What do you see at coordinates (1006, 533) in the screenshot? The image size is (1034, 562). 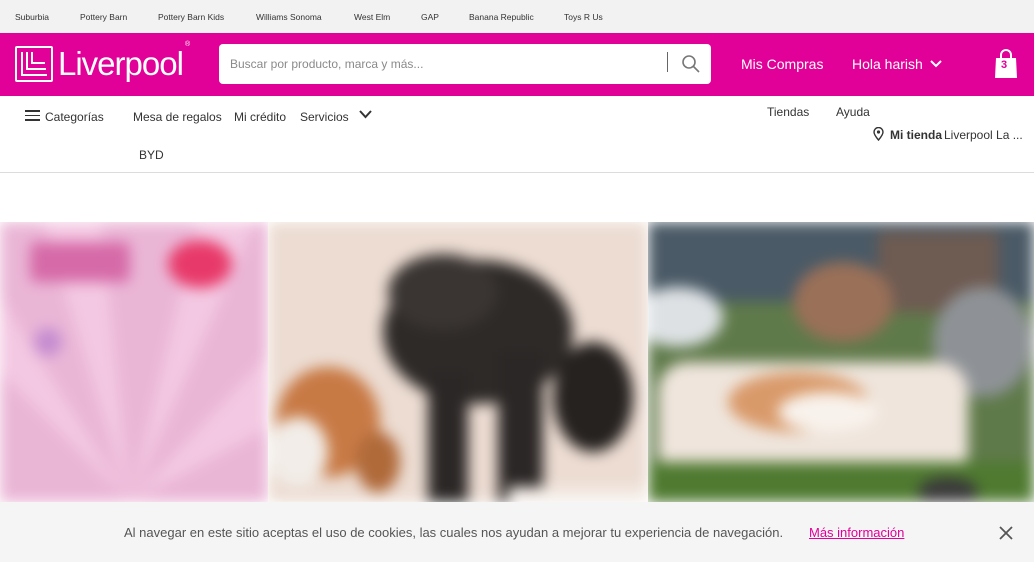 I see `close-icon` at bounding box center [1006, 533].